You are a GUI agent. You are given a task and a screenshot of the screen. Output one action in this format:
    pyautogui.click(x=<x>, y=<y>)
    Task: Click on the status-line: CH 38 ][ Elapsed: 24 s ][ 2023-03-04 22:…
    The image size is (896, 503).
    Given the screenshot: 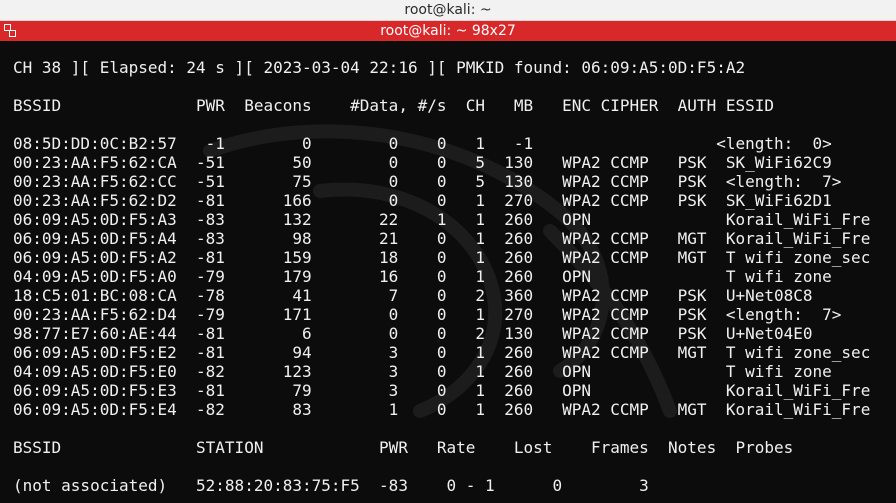 What is the action you would take?
    pyautogui.click(x=379, y=67)
    